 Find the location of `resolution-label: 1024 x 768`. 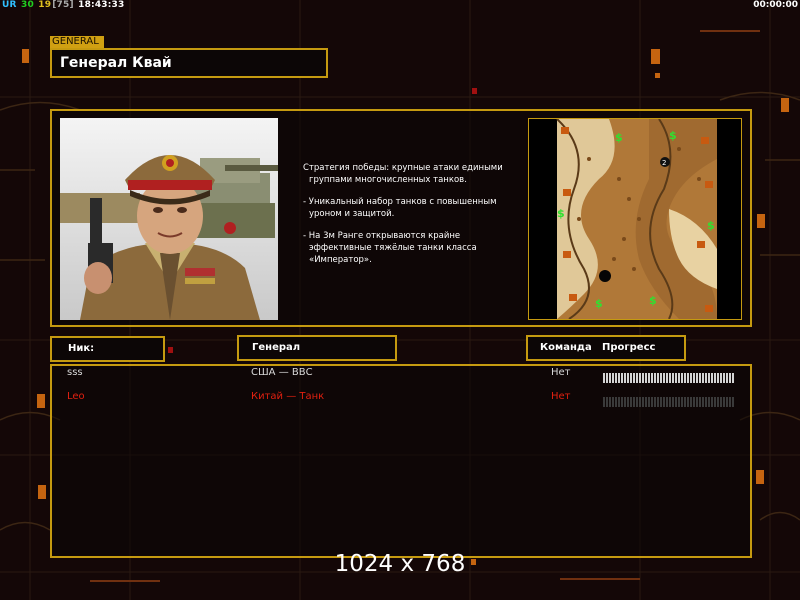

resolution-label: 1024 x 768 is located at coordinates (400, 564).